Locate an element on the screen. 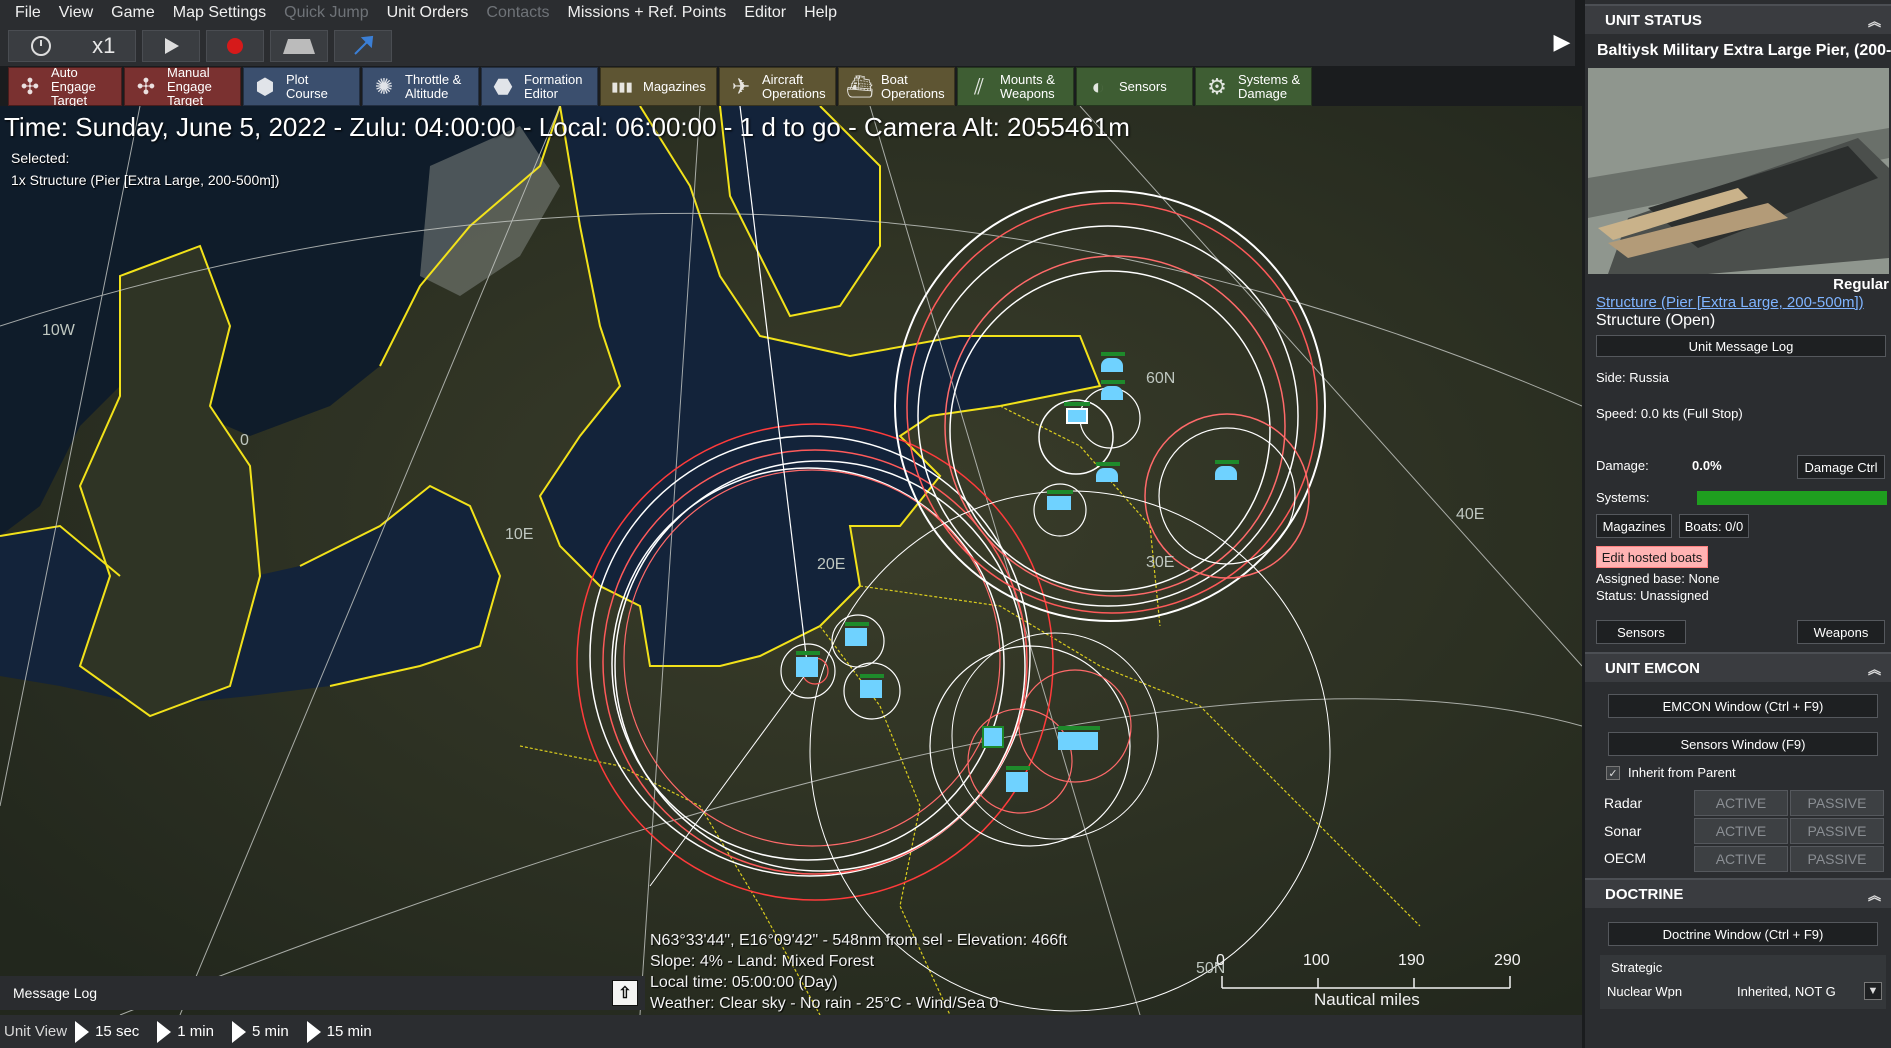 This screenshot has width=1891, height=1048. systems-bar-fill is located at coordinates (1792, 498).